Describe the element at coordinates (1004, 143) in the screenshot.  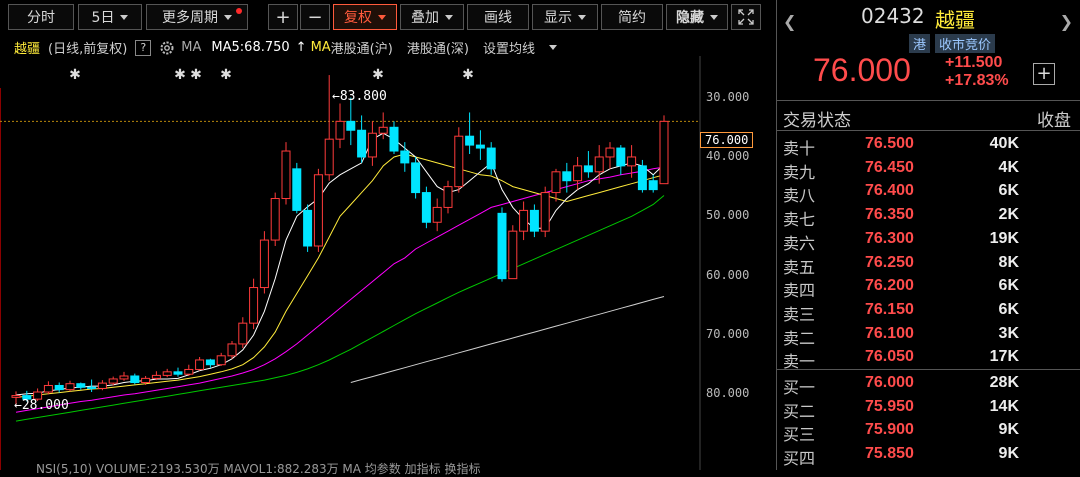
I see `ask-volume: 40K` at that location.